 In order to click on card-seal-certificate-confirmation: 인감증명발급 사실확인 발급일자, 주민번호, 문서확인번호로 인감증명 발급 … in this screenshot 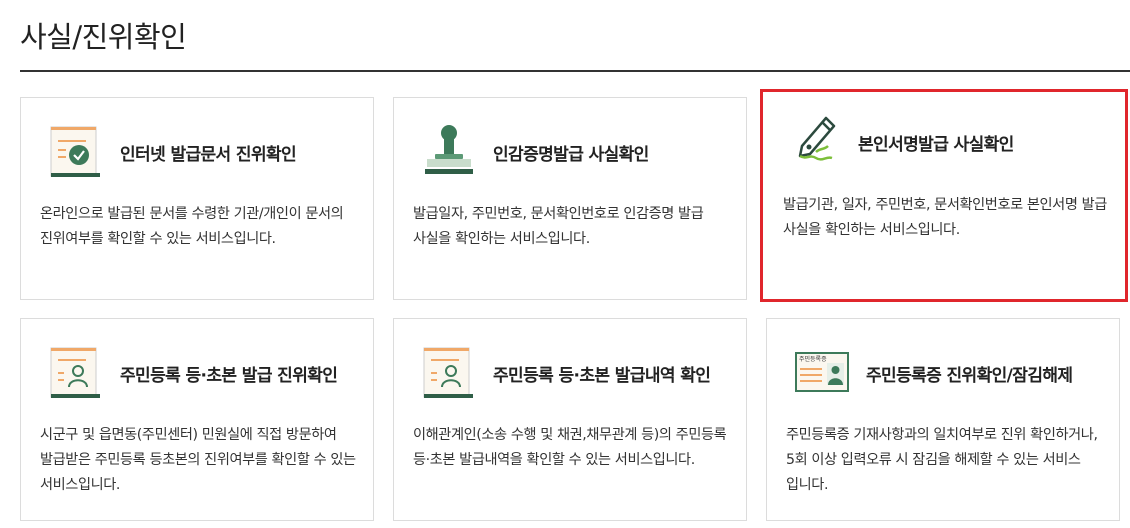, I will do `click(570, 198)`.